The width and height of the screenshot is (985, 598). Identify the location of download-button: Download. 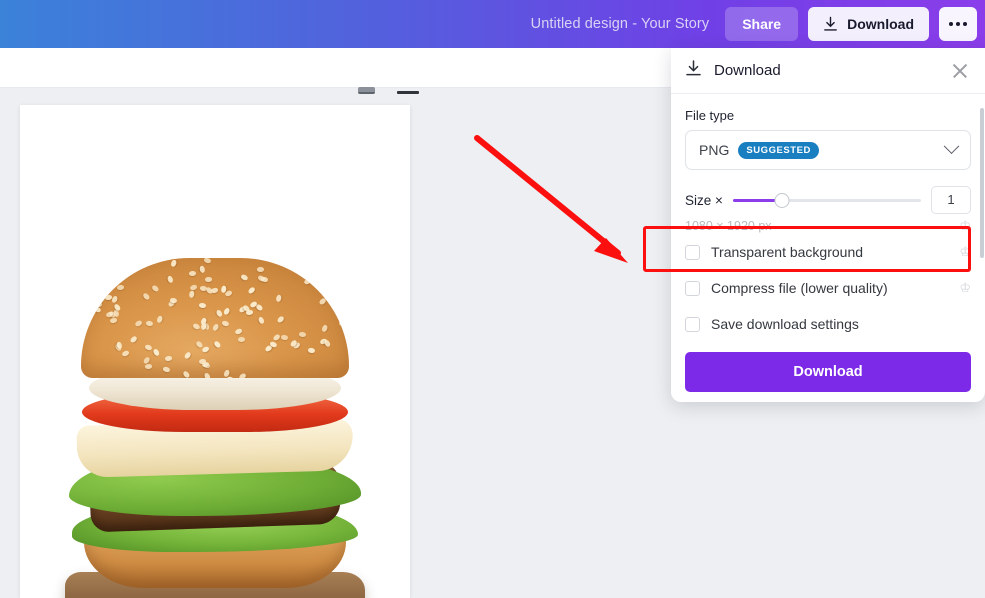
(868, 24).